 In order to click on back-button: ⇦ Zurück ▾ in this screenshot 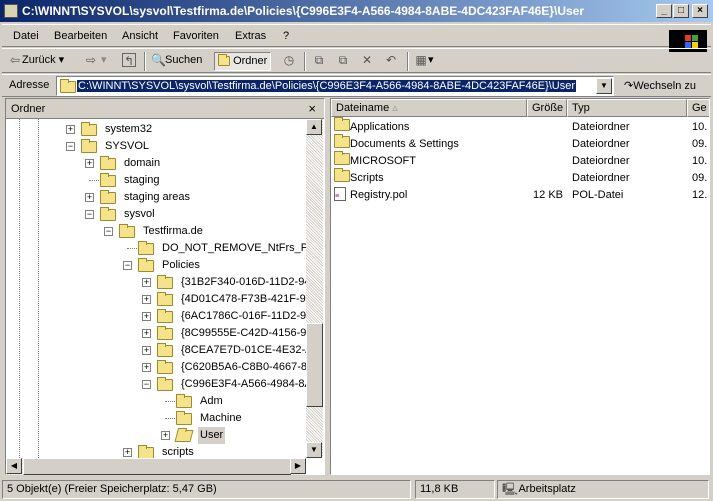, I will do `click(36, 61)`.